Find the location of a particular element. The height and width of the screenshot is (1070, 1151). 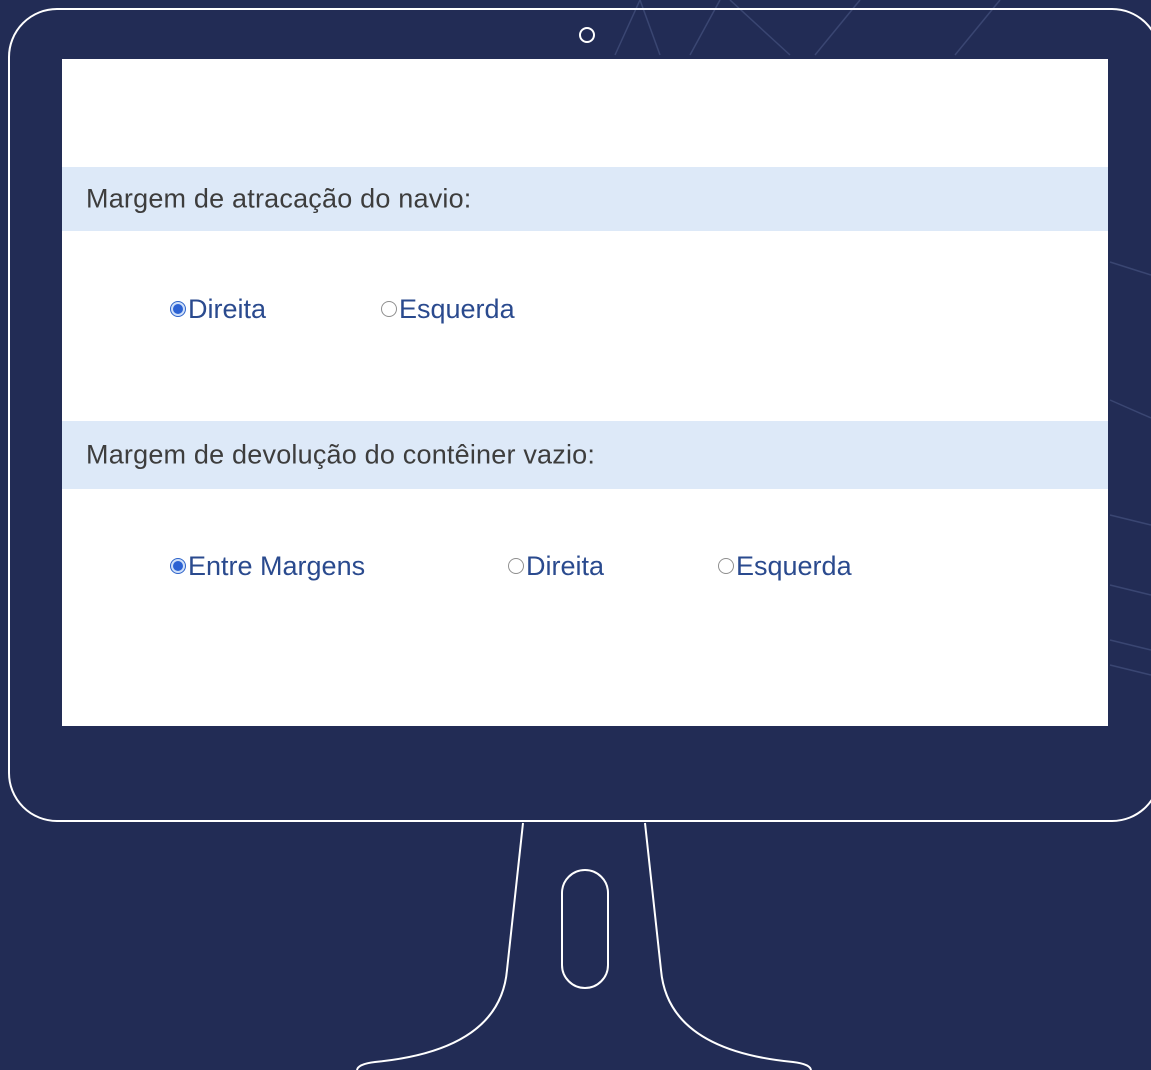

radio-option-entre-margens: Entre Margens is located at coordinates (267, 566).